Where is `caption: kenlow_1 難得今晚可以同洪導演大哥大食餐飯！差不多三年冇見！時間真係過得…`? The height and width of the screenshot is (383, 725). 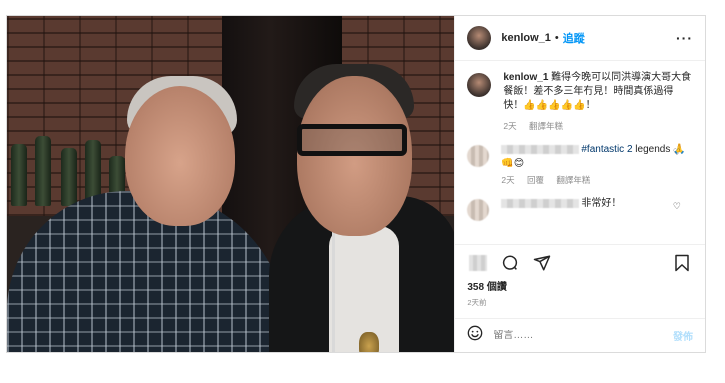 caption: kenlow_1 難得今晚可以同洪導演大哥大食餐飯！差不多三年冇見！時間真係過得… is located at coordinates (580, 102).